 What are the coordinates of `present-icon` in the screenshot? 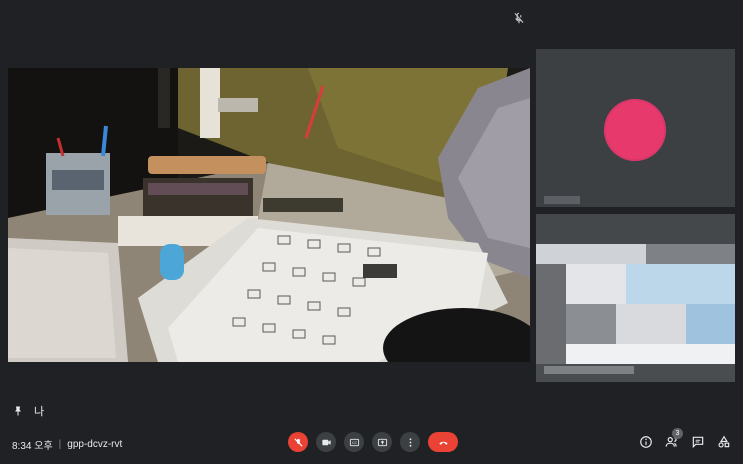 It's located at (382, 442).